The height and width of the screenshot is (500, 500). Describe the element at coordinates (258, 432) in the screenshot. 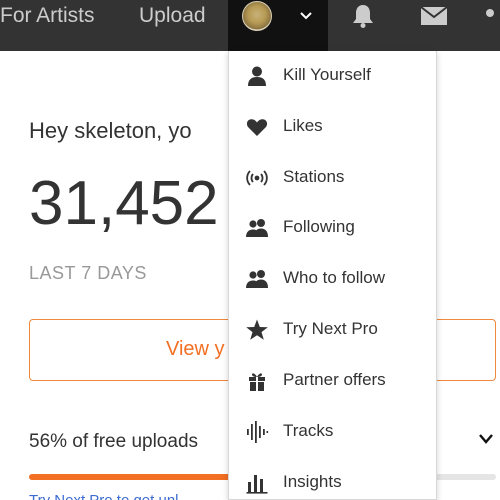

I see `waveform-icon` at that location.